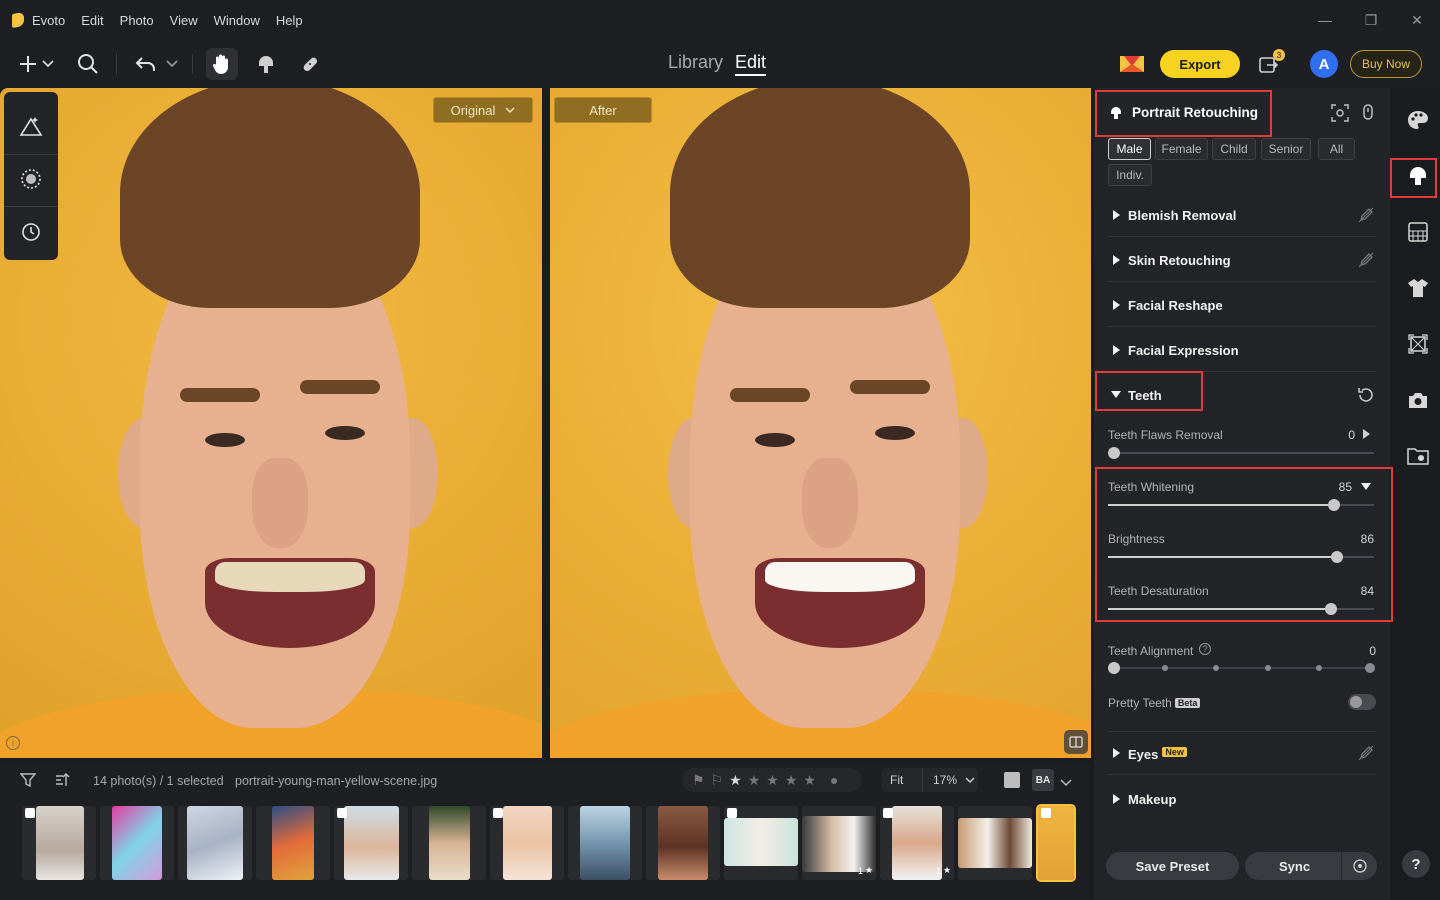  I want to click on photo-teeth, so click(840, 577).